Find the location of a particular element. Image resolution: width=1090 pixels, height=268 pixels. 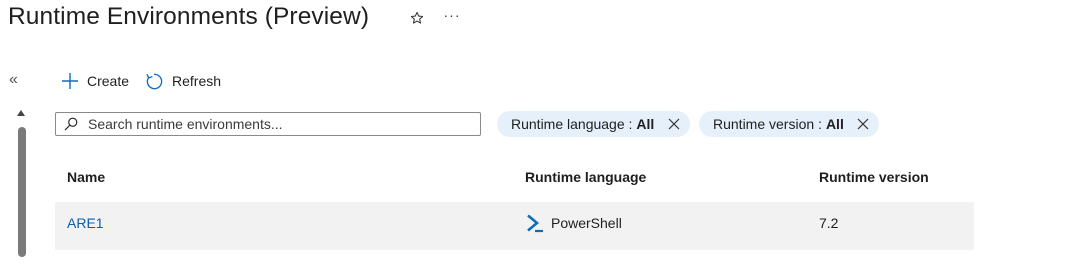

star-icon is located at coordinates (417, 18).